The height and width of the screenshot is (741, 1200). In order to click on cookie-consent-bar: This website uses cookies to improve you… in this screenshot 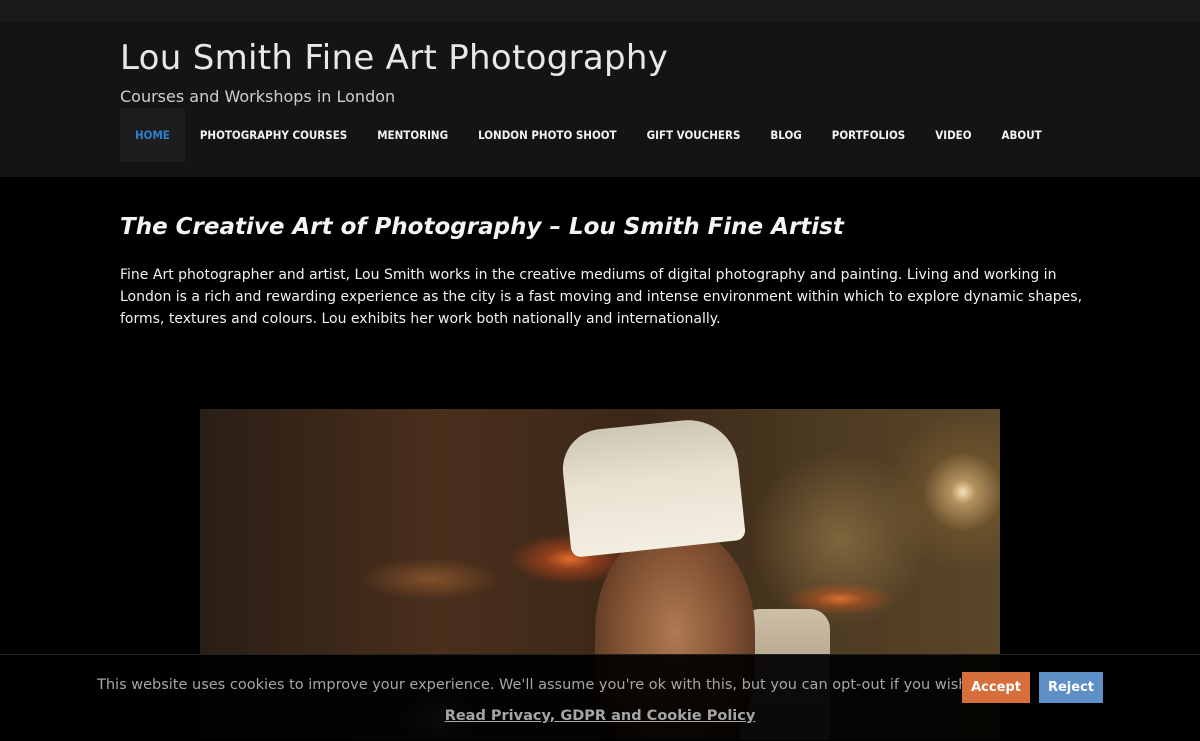, I will do `click(600, 697)`.